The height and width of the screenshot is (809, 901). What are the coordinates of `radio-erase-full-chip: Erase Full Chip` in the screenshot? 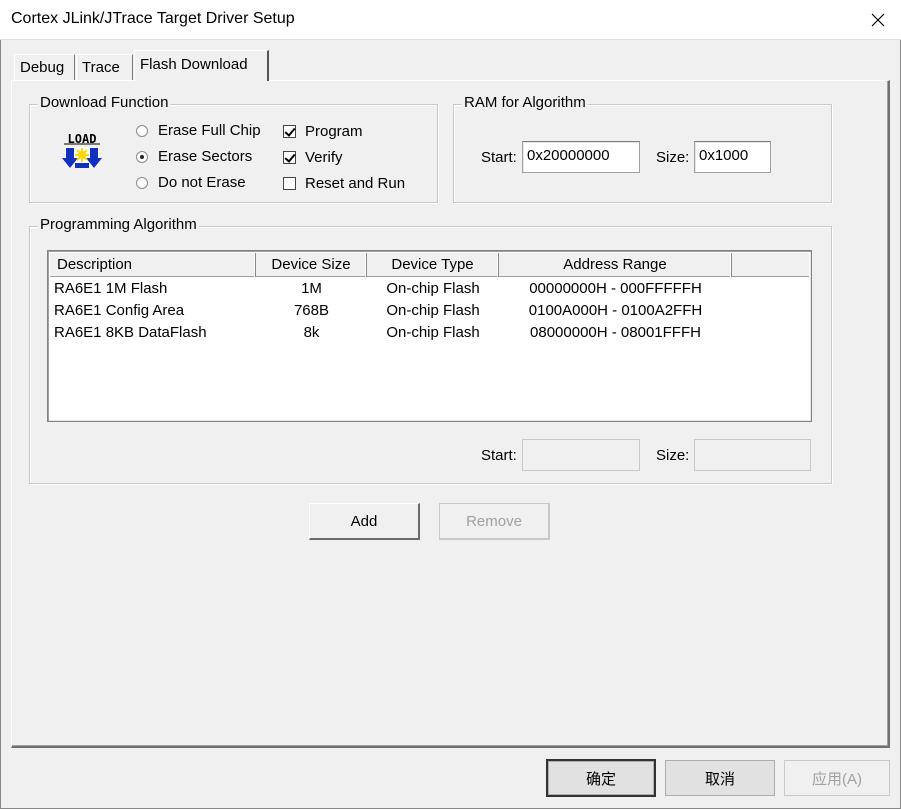 It's located at (198, 130).